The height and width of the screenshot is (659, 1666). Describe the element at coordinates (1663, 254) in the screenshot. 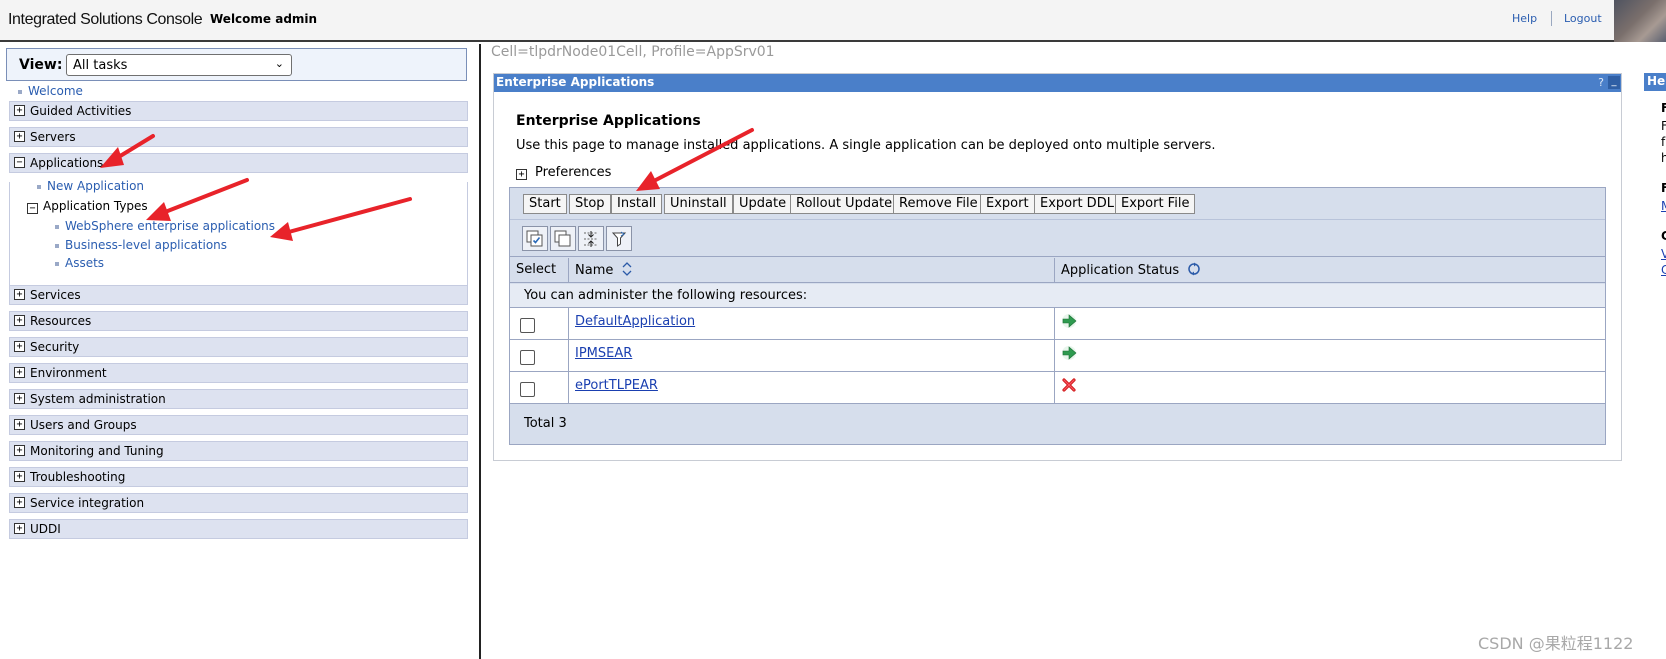

I see `help-link-fragment: V` at that location.